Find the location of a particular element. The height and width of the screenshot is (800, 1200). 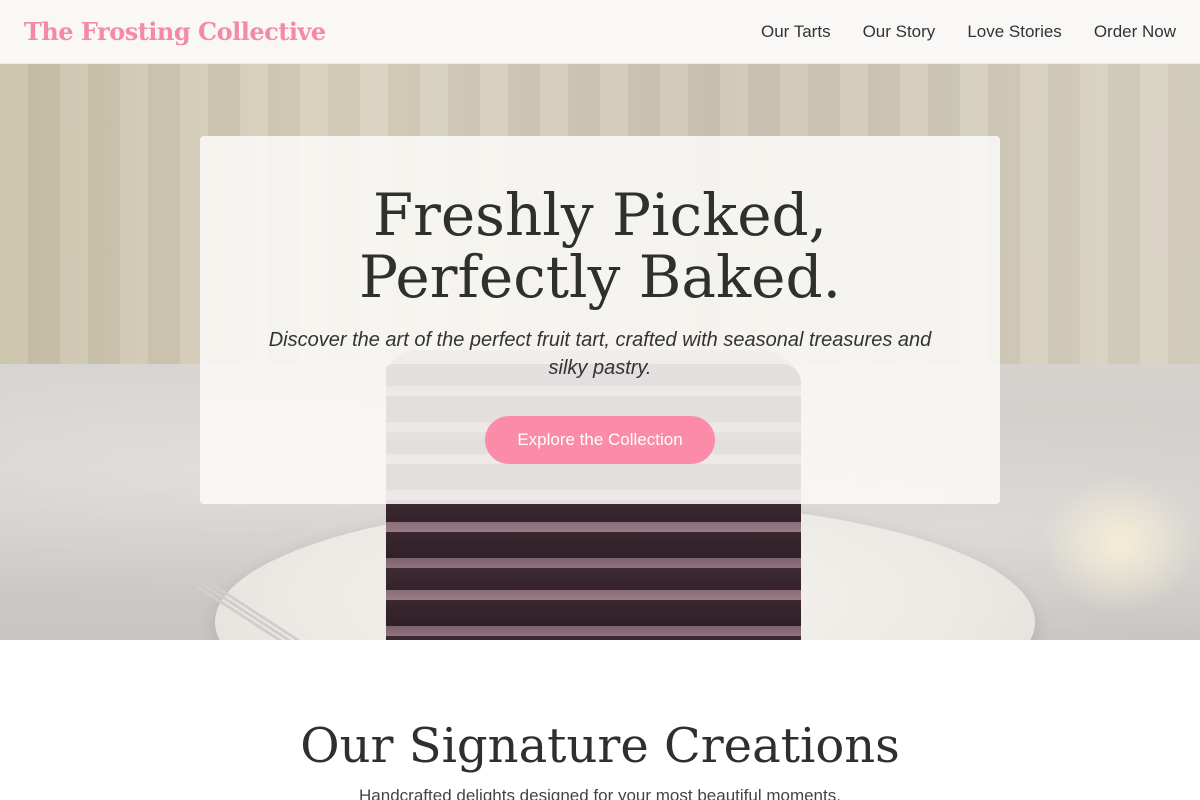

nav-link-our-tarts: Our Tarts is located at coordinates (796, 32).